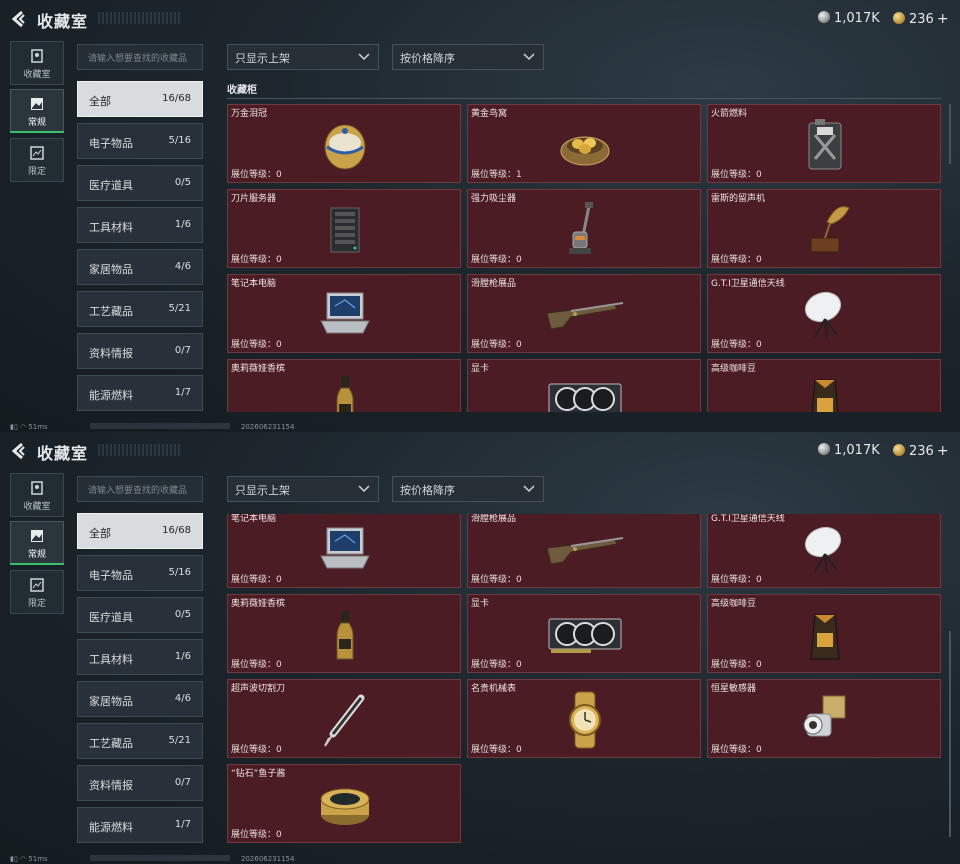  Describe the element at coordinates (182, 350) in the screenshot. I see `category-count: 0/7` at that location.